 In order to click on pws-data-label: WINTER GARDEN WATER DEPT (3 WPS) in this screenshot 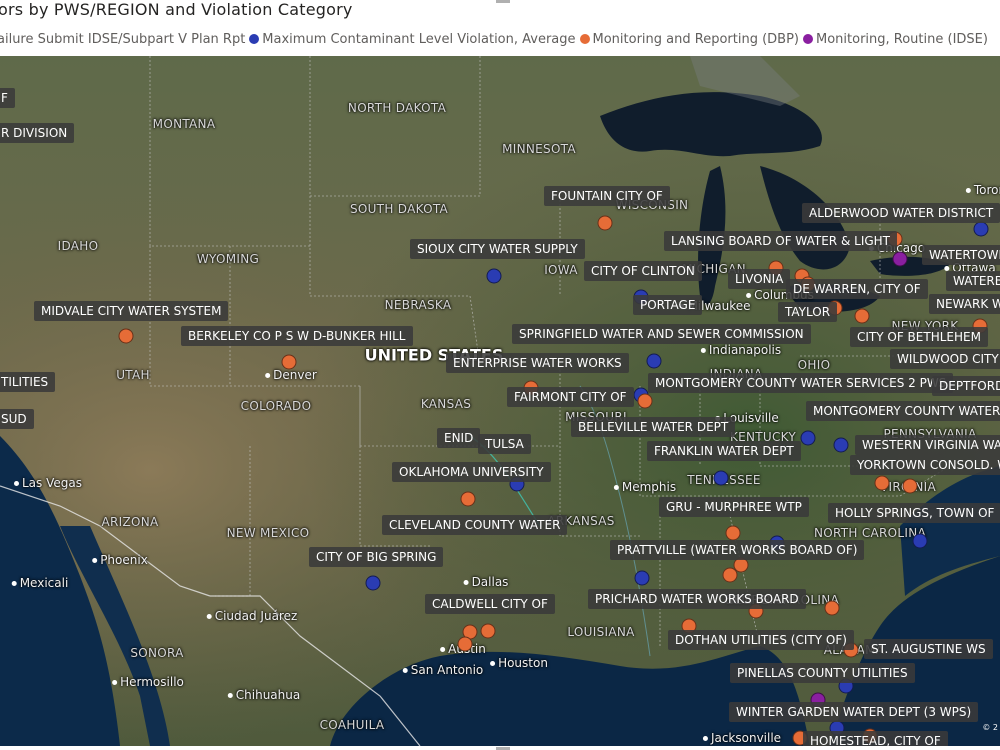, I will do `click(854, 712)`.